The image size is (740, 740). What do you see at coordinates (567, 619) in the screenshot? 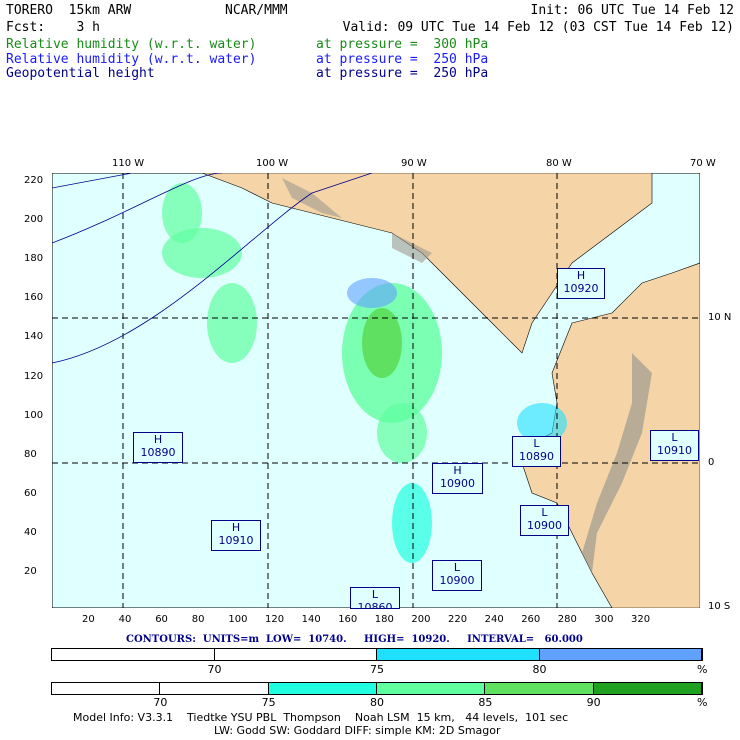
I see `x-tick-label: 280` at bounding box center [567, 619].